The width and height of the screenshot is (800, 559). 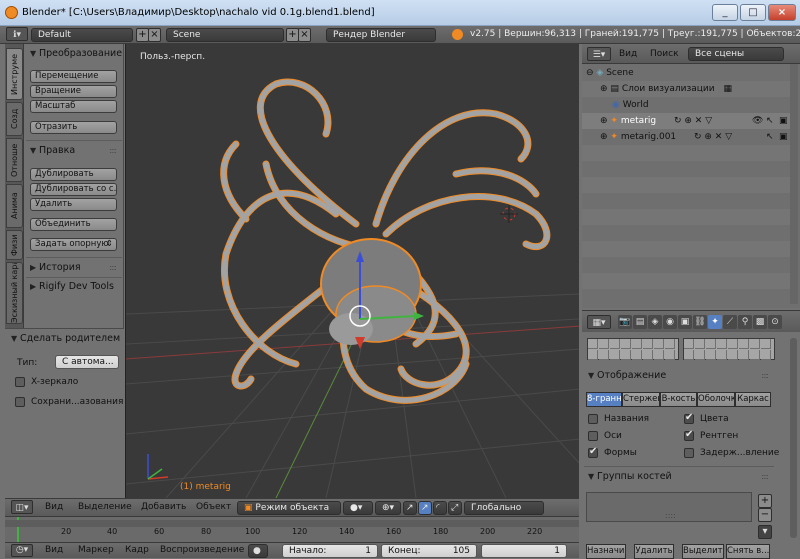 I want to click on menu-select: Выделение, so click(x=105, y=507).